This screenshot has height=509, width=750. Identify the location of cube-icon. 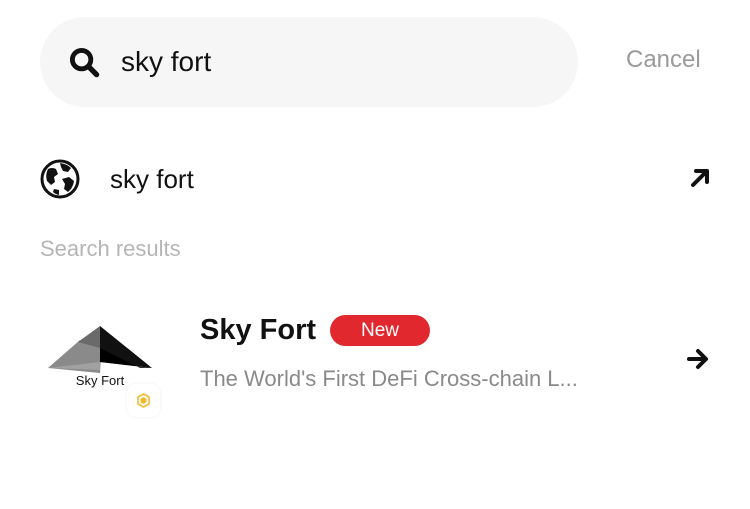
(143, 400).